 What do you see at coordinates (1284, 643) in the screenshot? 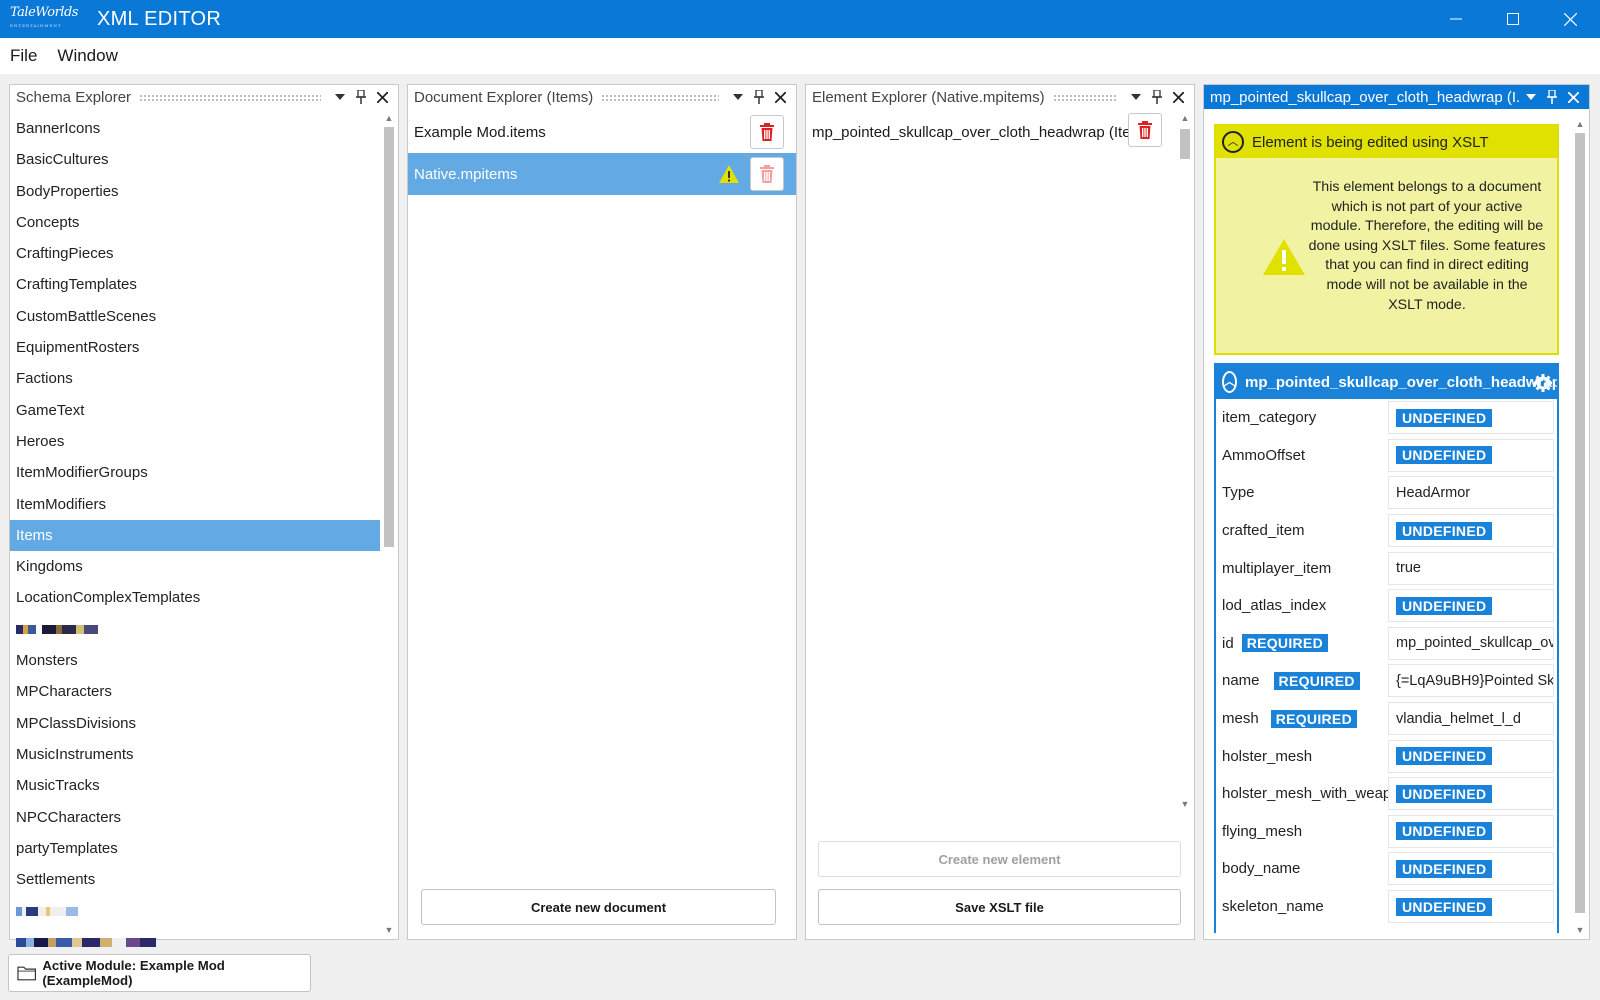
I see `required-badge: REQUIRED` at bounding box center [1284, 643].